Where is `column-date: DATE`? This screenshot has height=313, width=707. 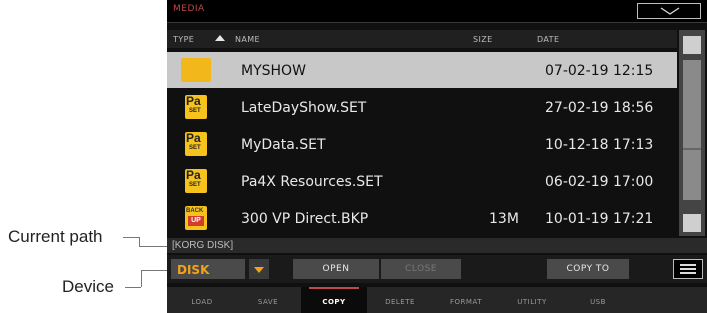 column-date: DATE is located at coordinates (548, 39).